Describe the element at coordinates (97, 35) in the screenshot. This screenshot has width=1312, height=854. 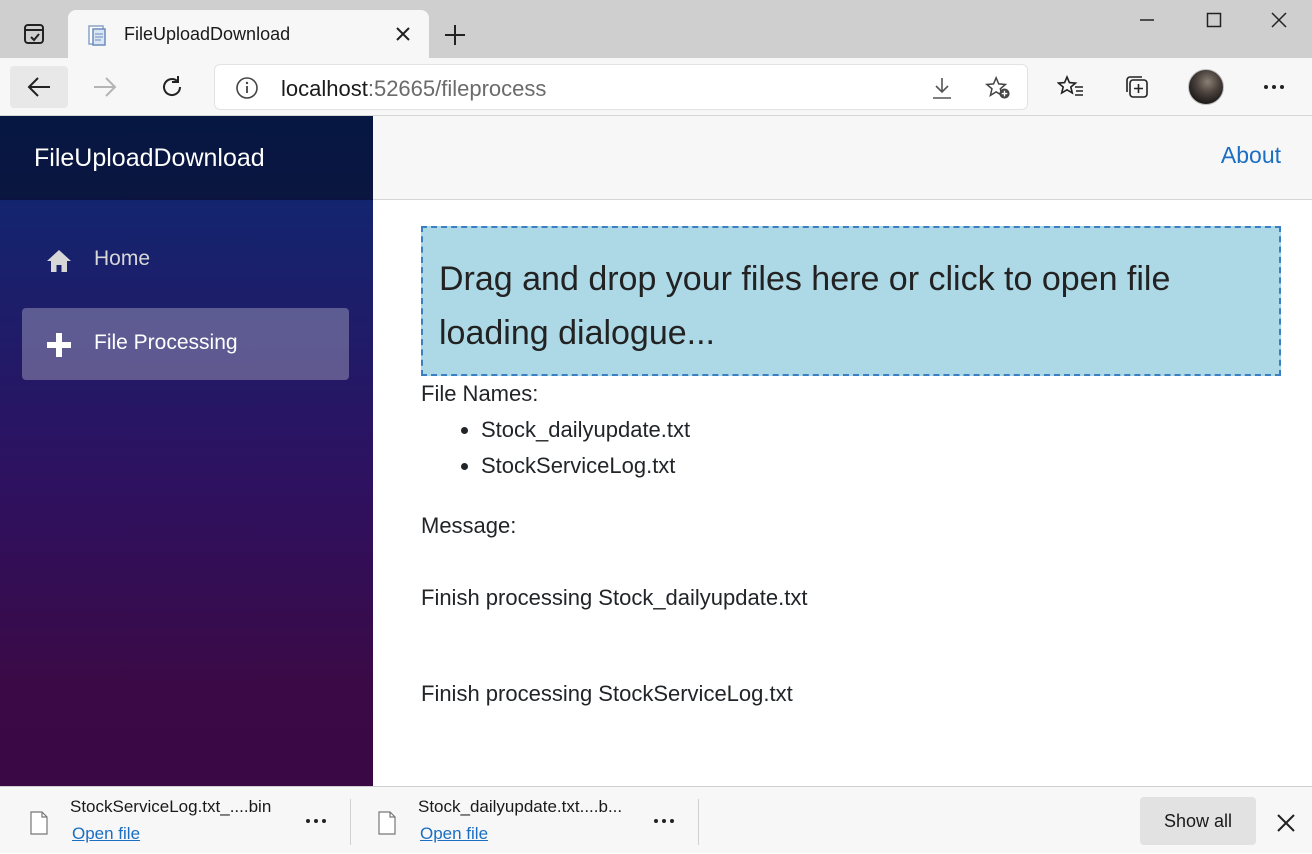
I see `page-favicon-icon` at that location.